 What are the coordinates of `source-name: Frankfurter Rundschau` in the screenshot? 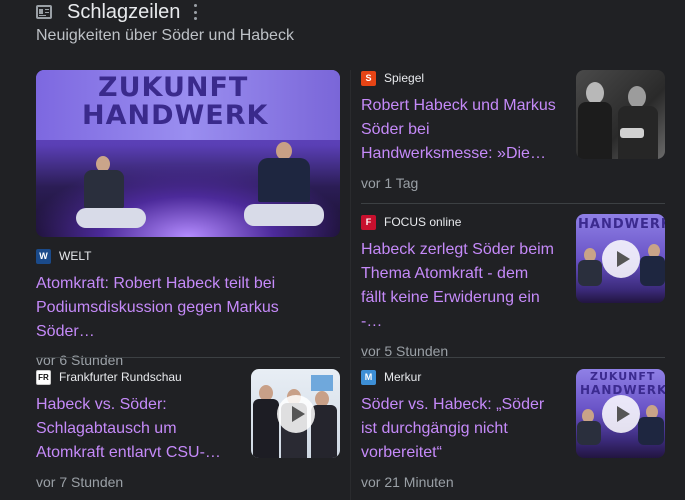 It's located at (120, 377).